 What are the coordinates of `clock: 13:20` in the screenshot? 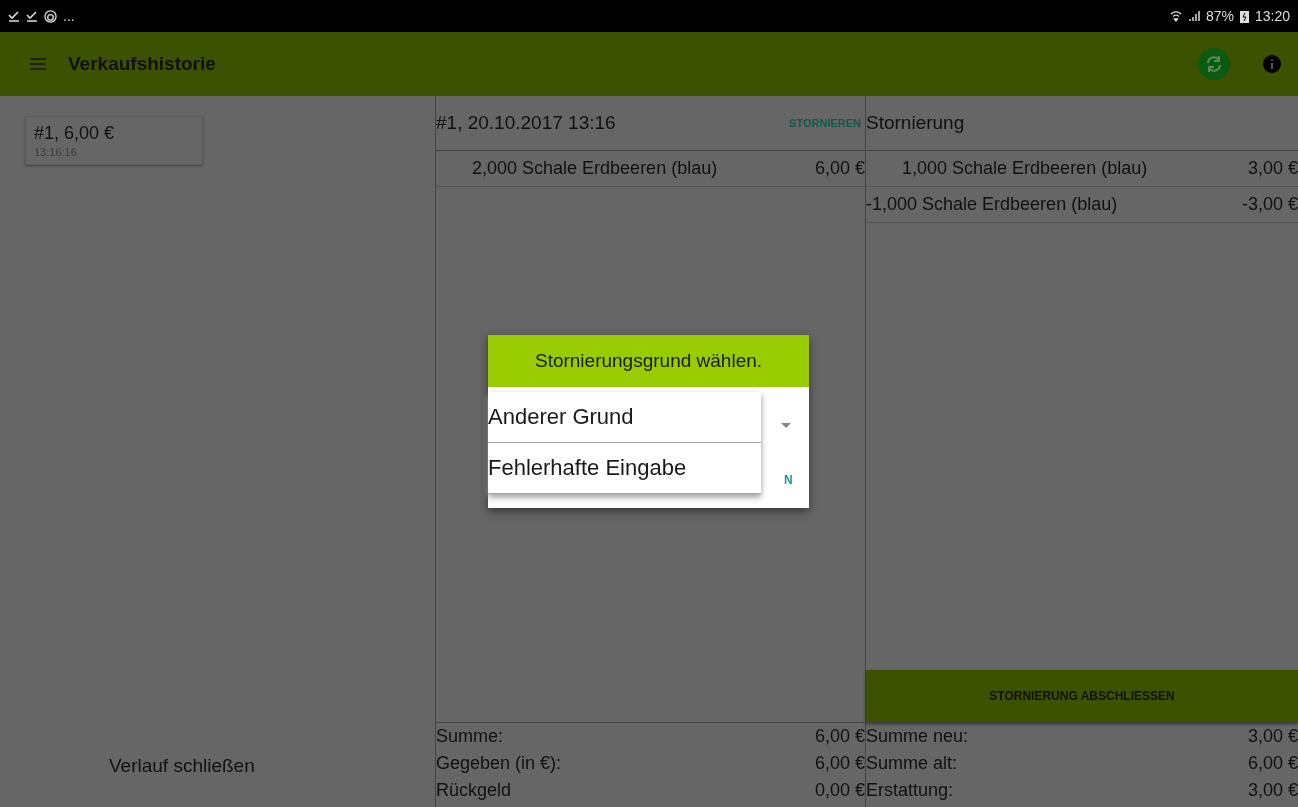 It's located at (1272, 16).